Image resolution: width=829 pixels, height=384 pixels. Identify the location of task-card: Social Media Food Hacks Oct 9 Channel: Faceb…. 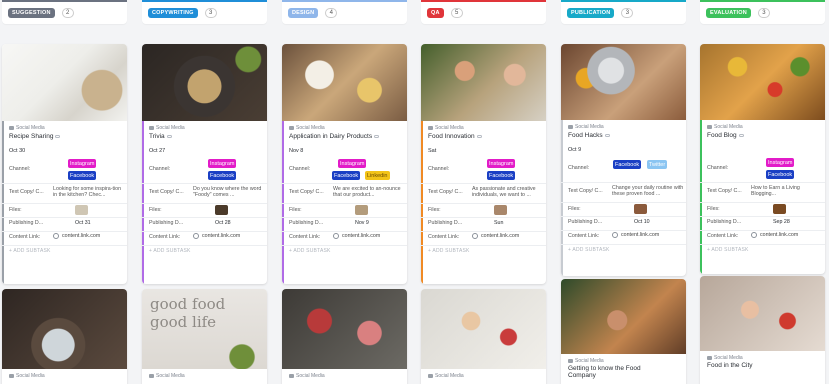
(623, 160).